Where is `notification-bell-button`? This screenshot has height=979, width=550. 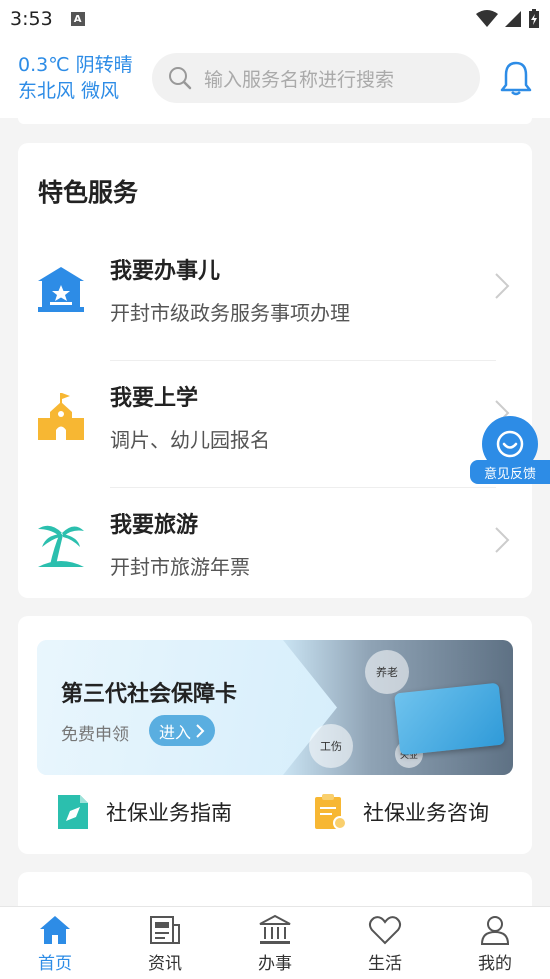 notification-bell-button is located at coordinates (516, 78).